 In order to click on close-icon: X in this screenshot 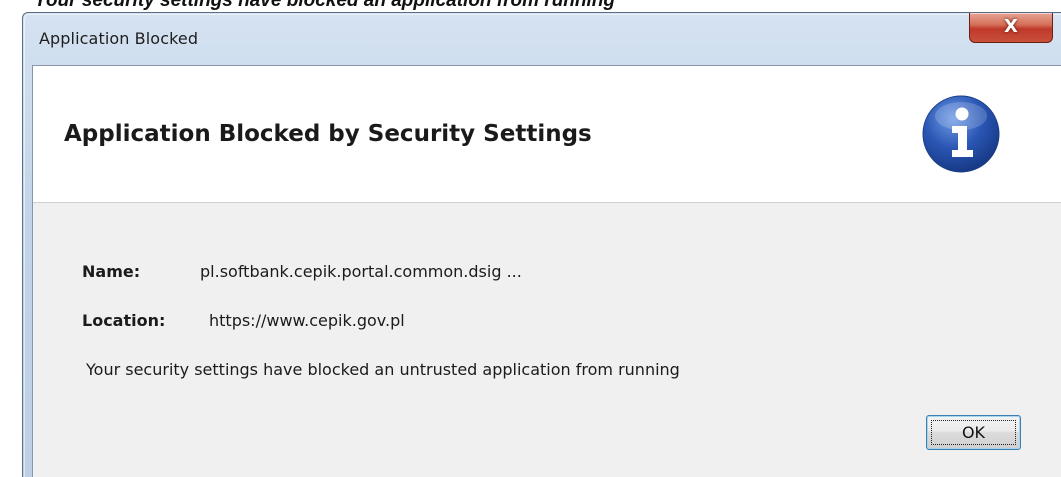, I will do `click(1011, 26)`.